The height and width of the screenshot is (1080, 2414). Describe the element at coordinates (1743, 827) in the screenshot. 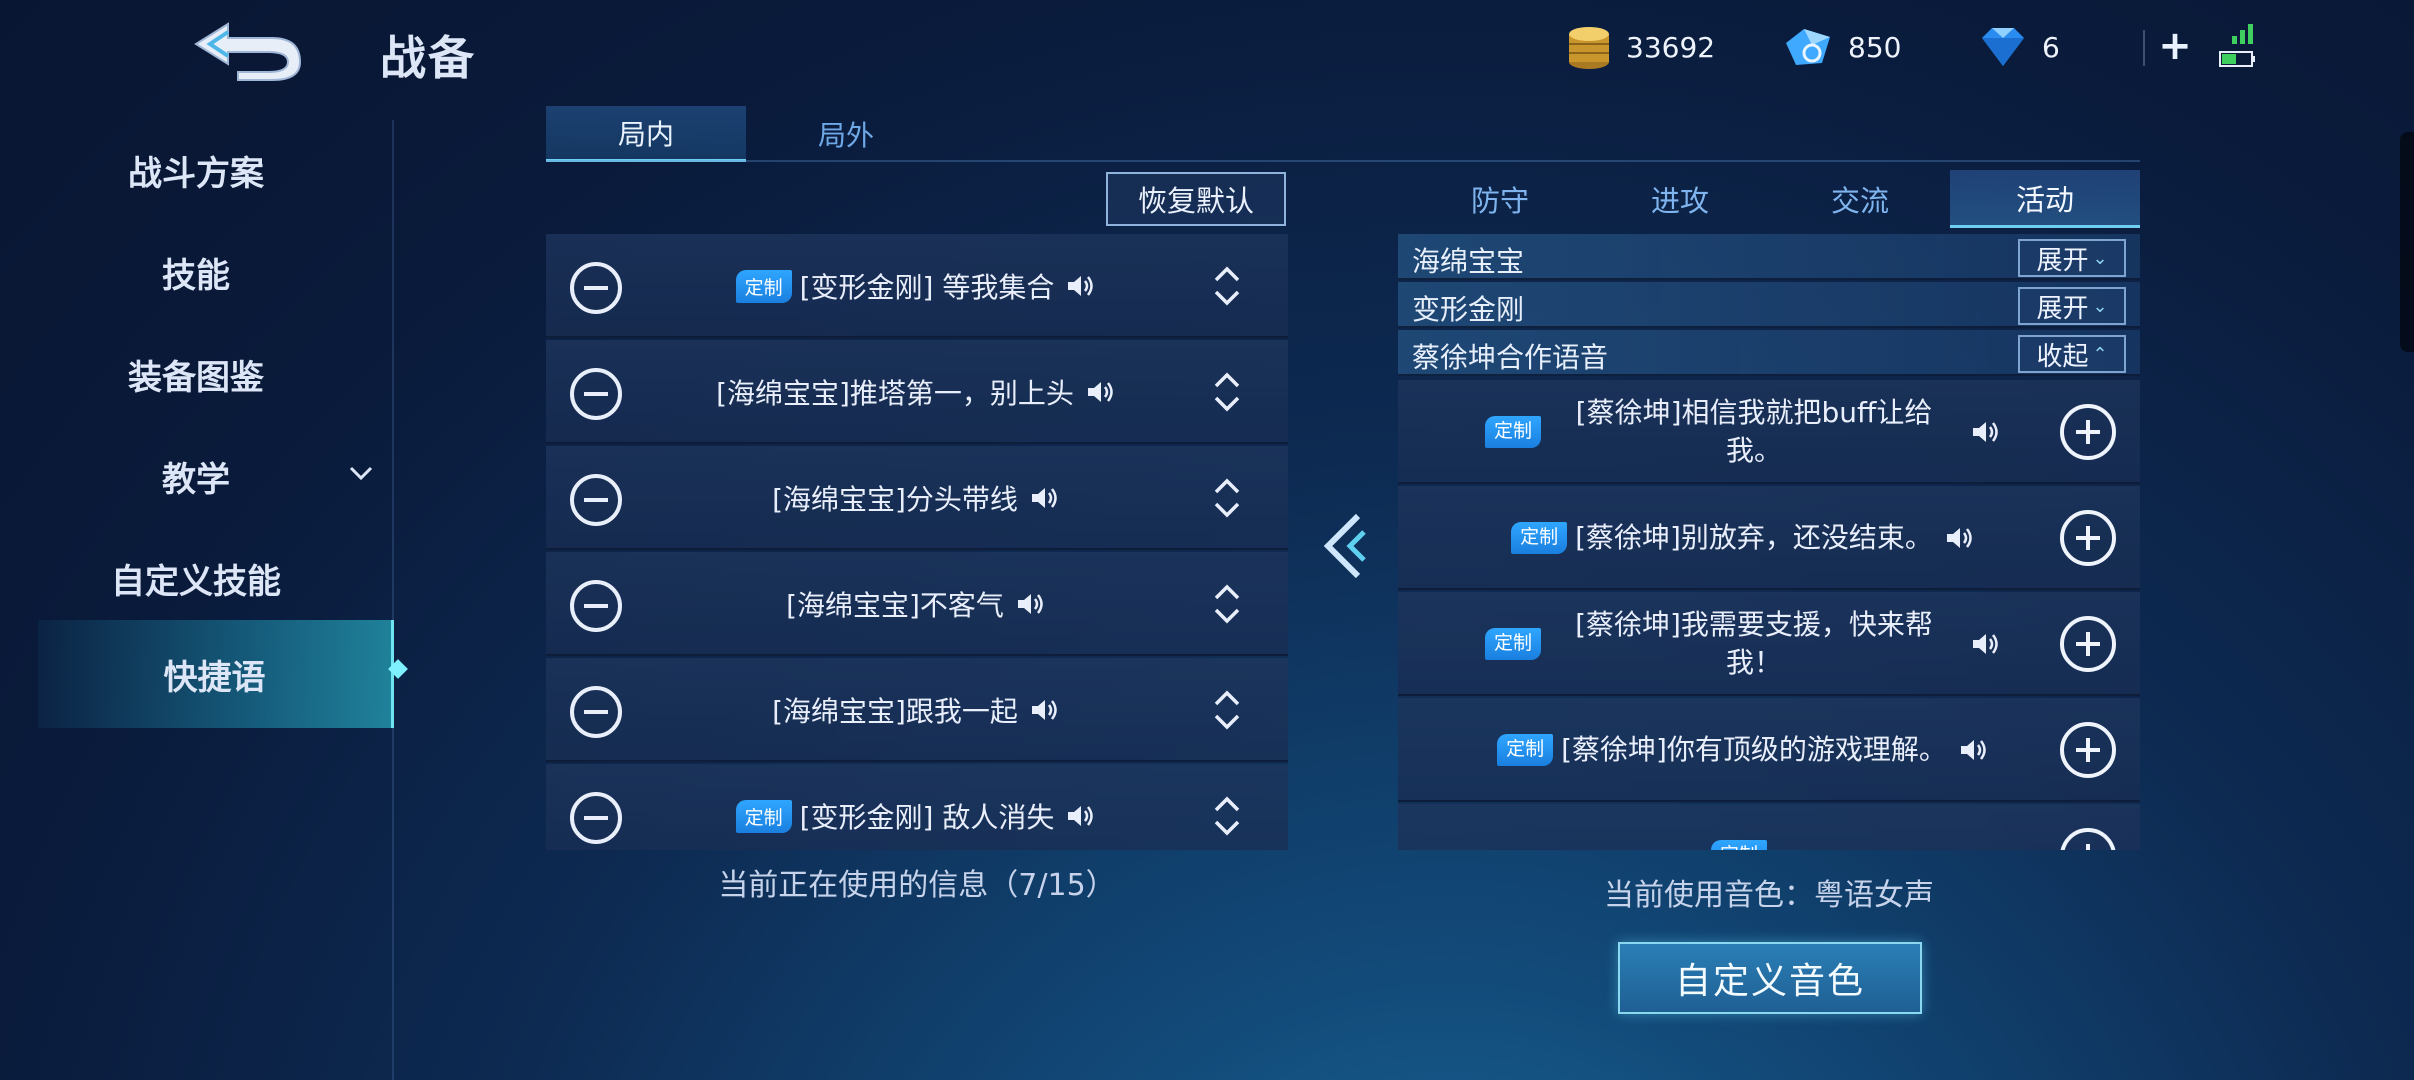

I see `quick-chat-text: 定制` at that location.